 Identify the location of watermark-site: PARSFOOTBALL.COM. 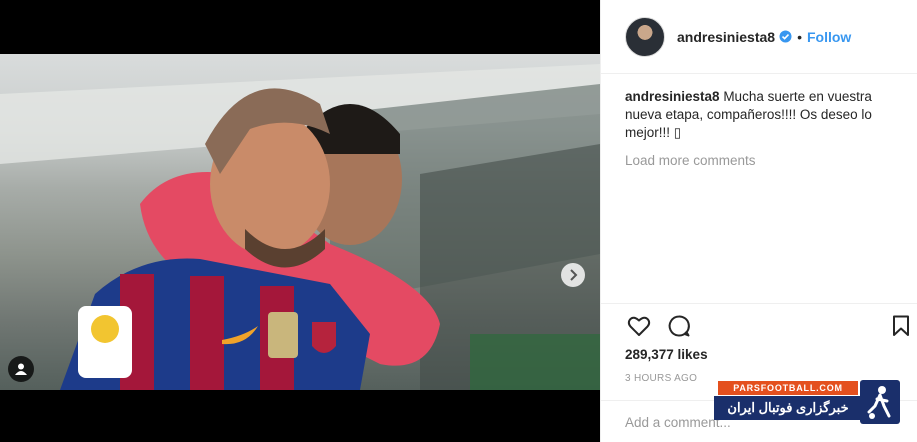
(788, 388).